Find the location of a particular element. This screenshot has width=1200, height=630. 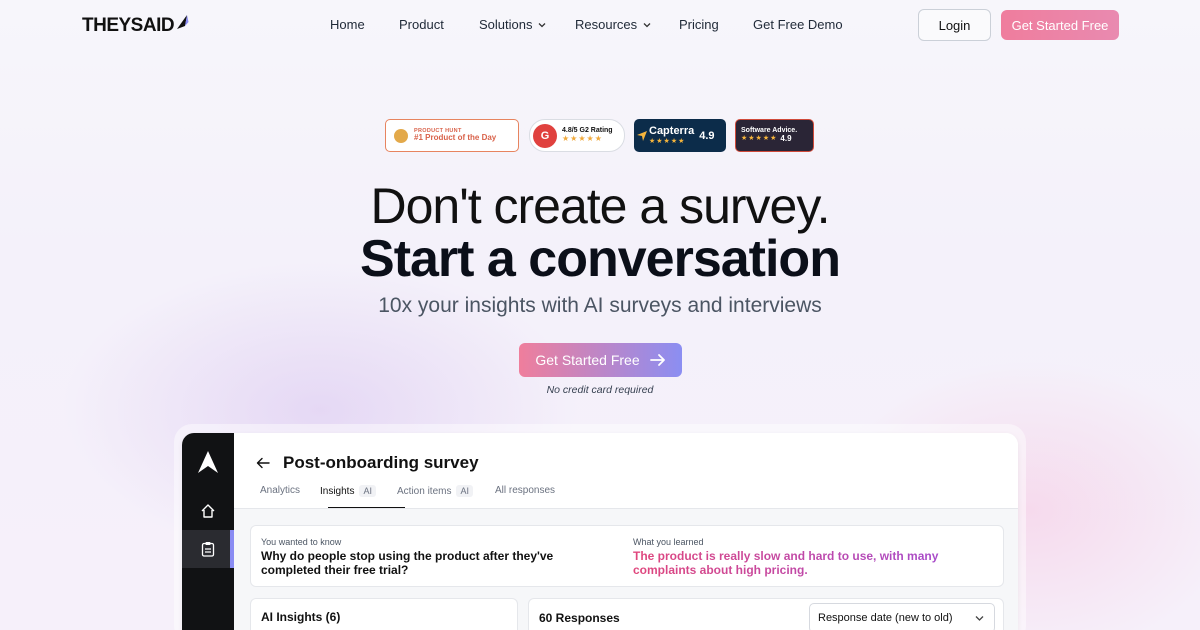

tab-all-responses-label: All responses is located at coordinates (525, 490).